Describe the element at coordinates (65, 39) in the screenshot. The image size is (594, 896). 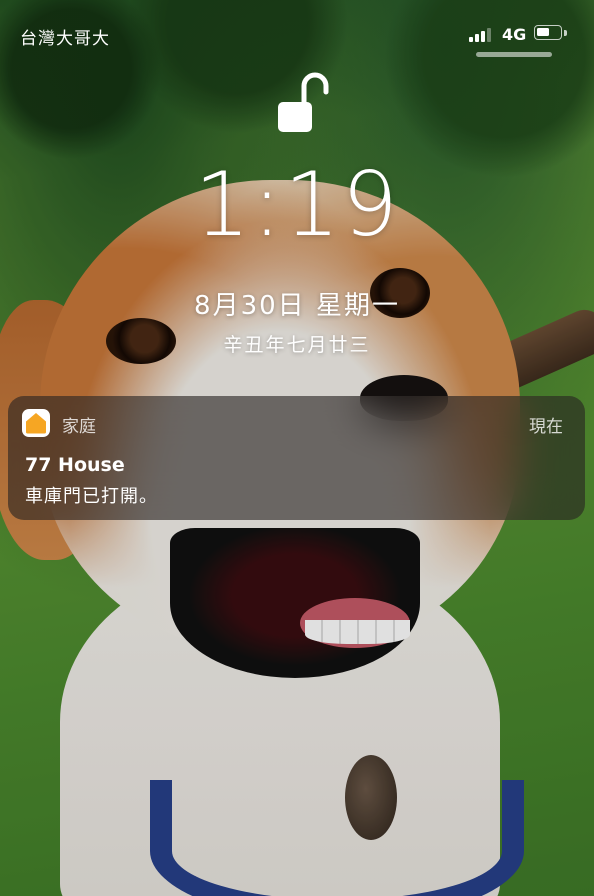
I see `carrier-name: 台灣大哥大` at that location.